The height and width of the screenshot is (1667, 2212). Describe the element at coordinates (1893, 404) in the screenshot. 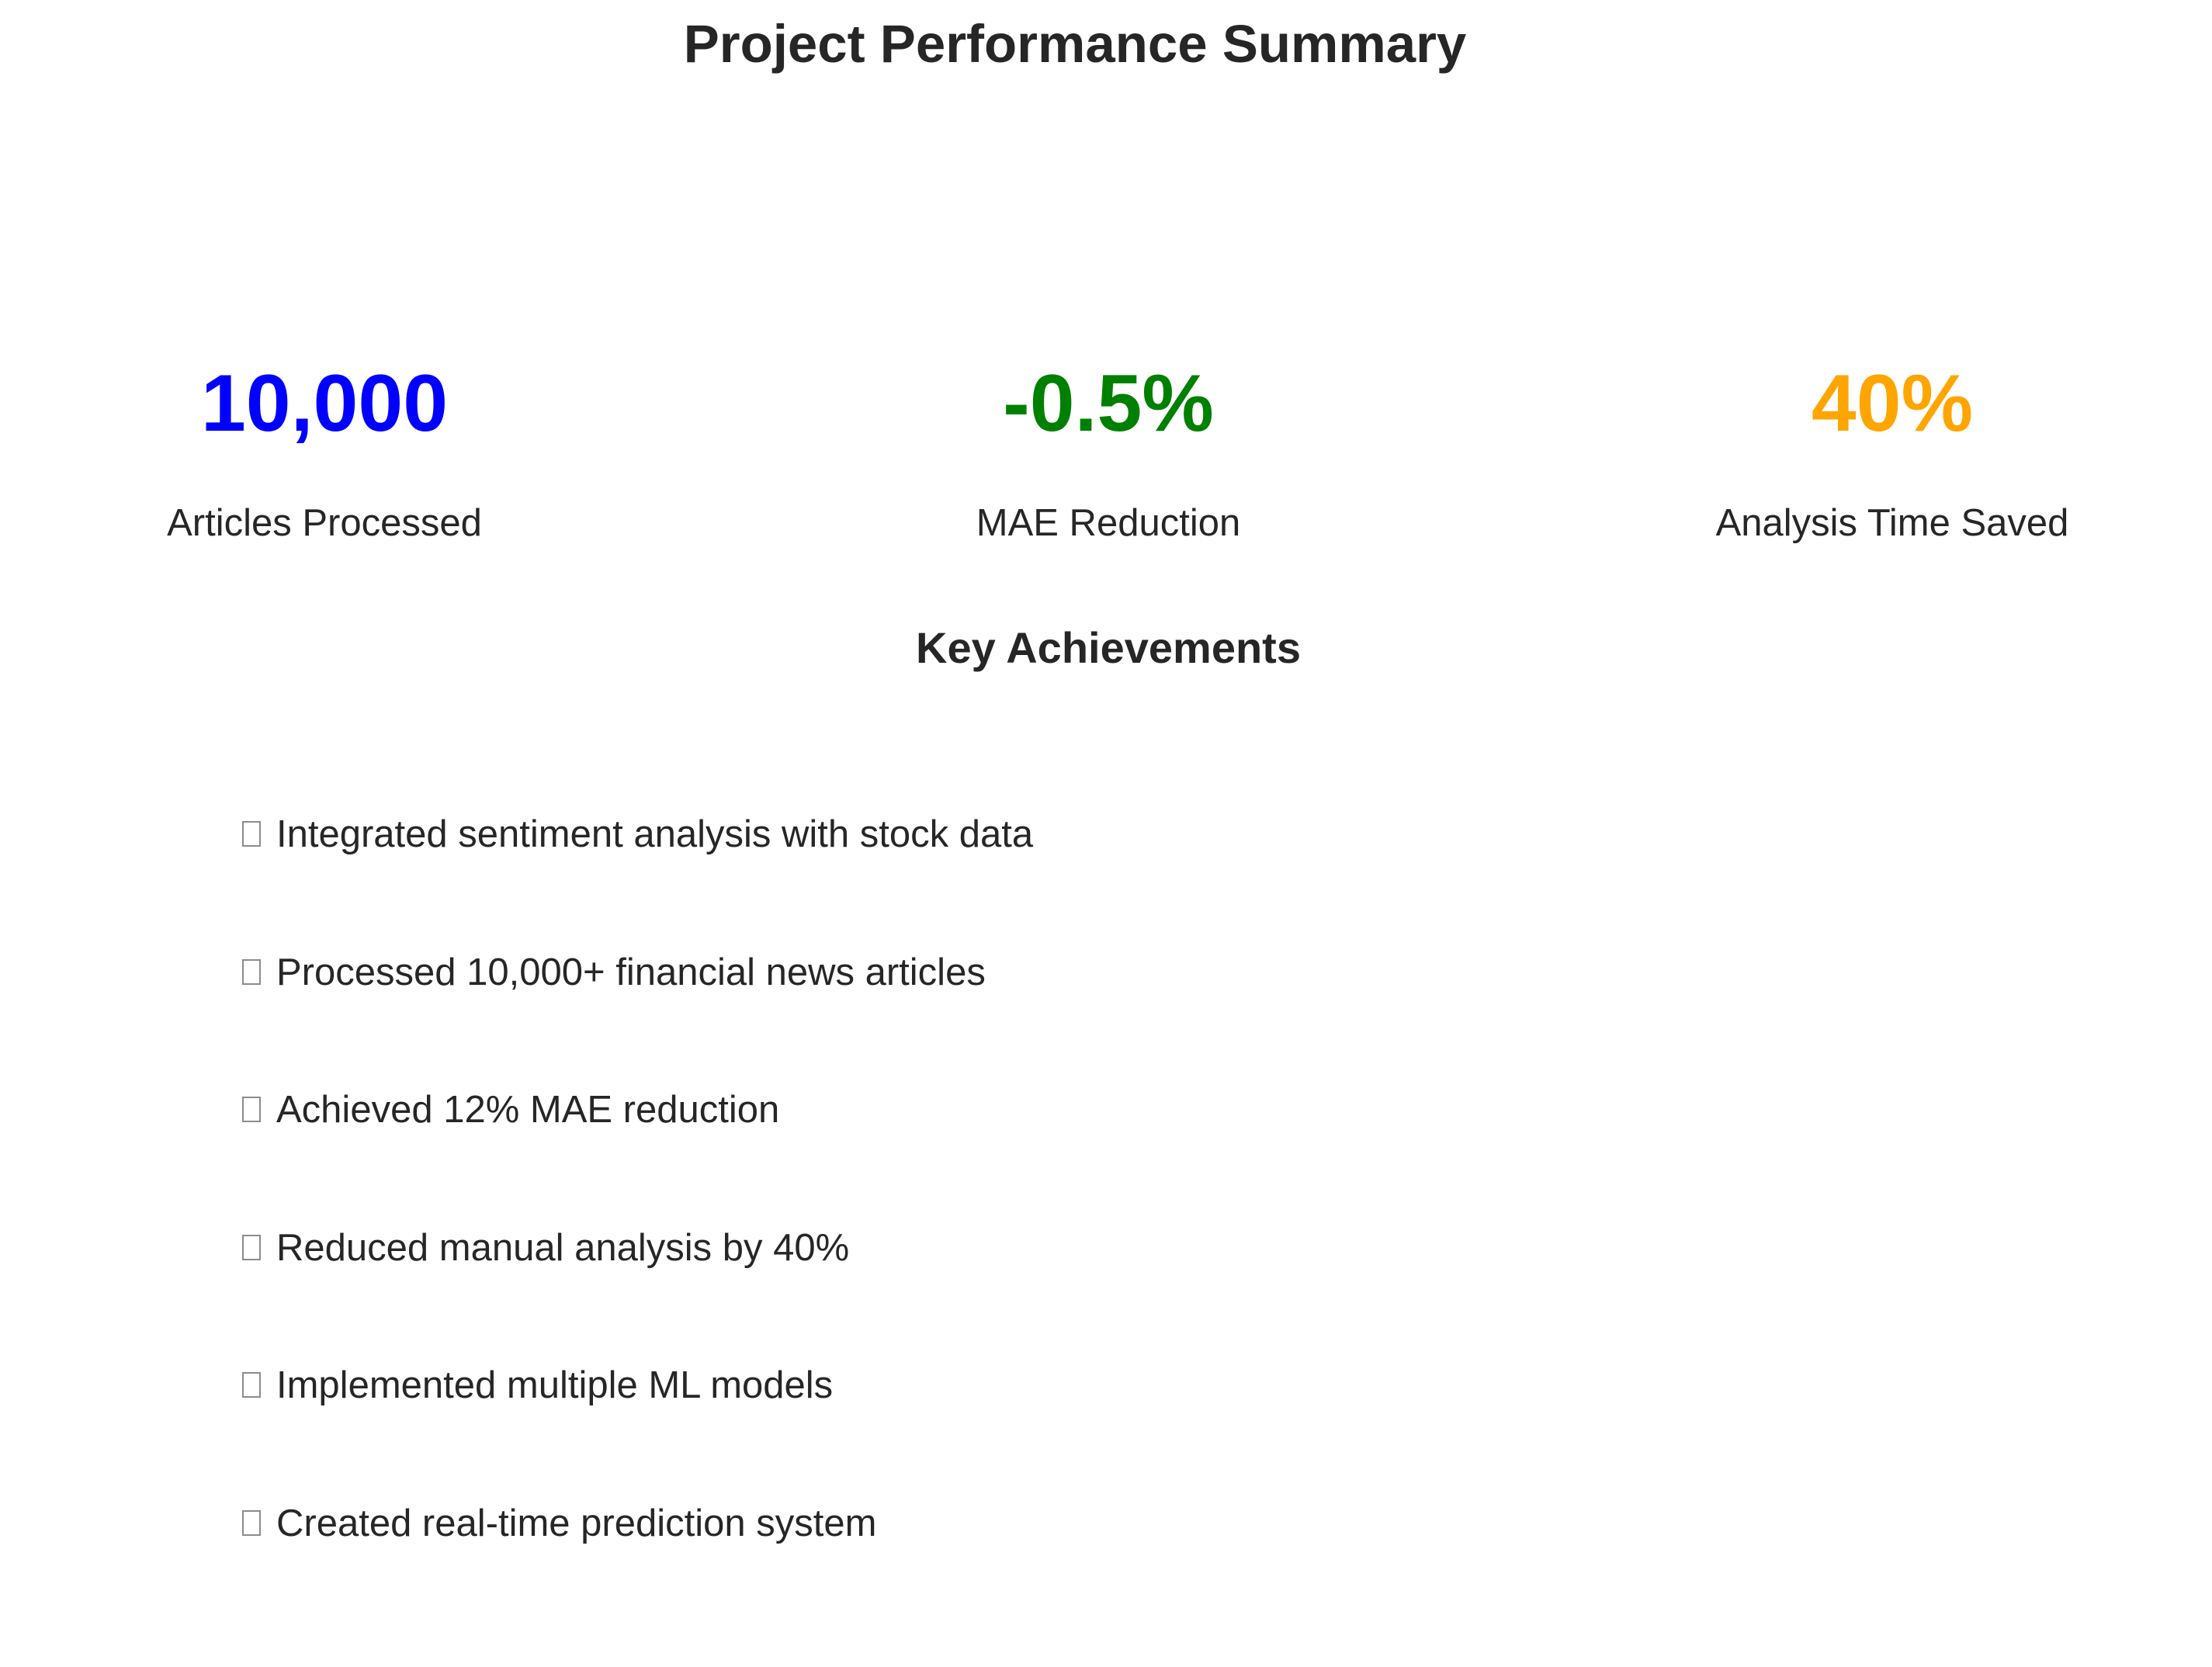

I see `metric-value: 40%` at that location.